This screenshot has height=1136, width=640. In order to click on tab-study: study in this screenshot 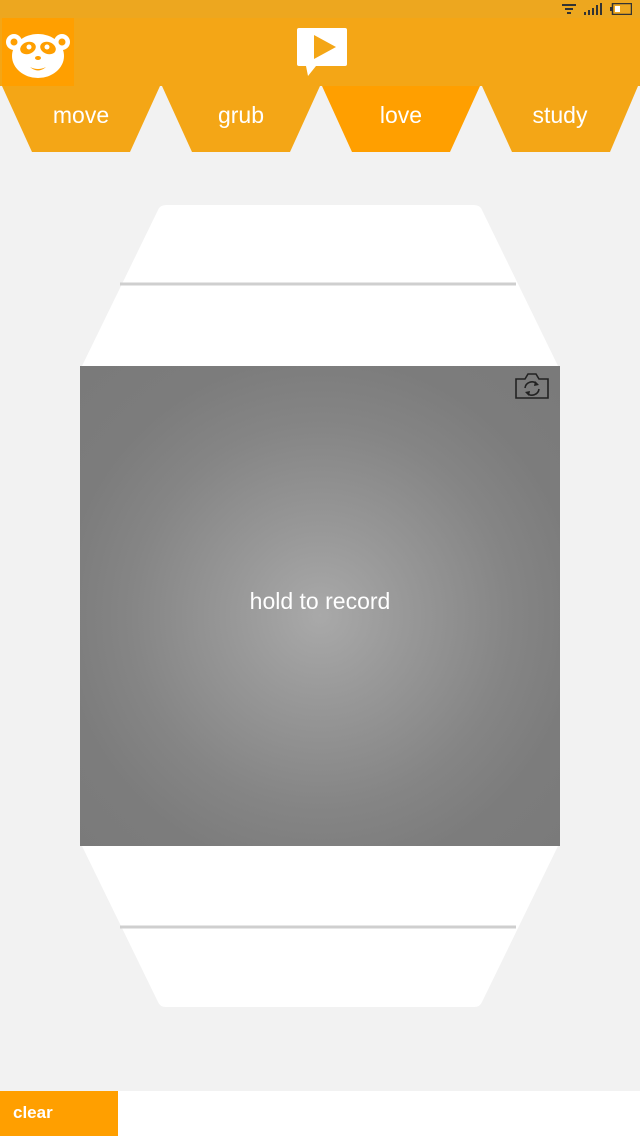, I will do `click(560, 115)`.